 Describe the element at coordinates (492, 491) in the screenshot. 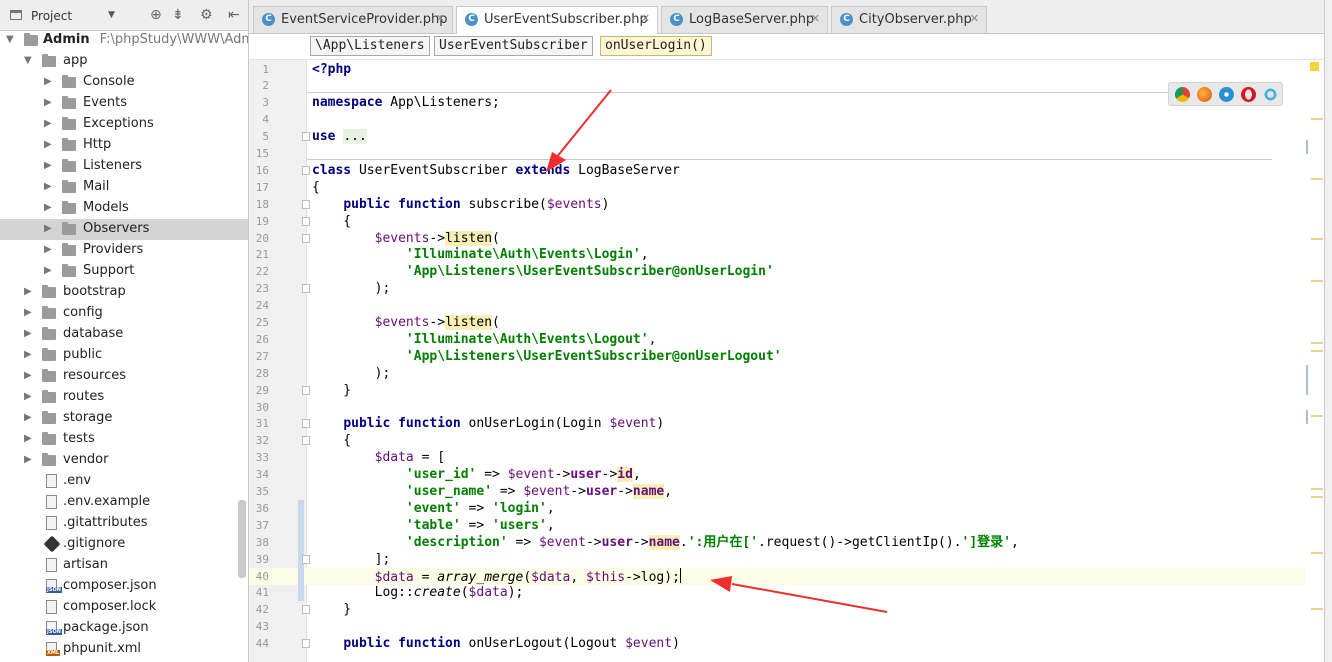

I see `code-text: 'user_name' => $event->user->name,` at that location.